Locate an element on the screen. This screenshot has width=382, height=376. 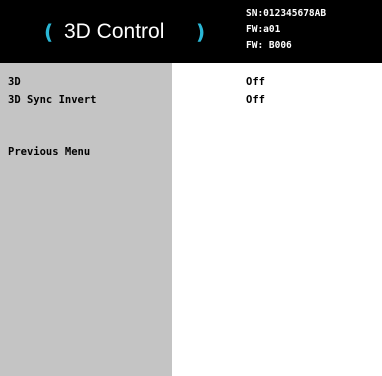
menu-item-3d-value: Off is located at coordinates (255, 82).